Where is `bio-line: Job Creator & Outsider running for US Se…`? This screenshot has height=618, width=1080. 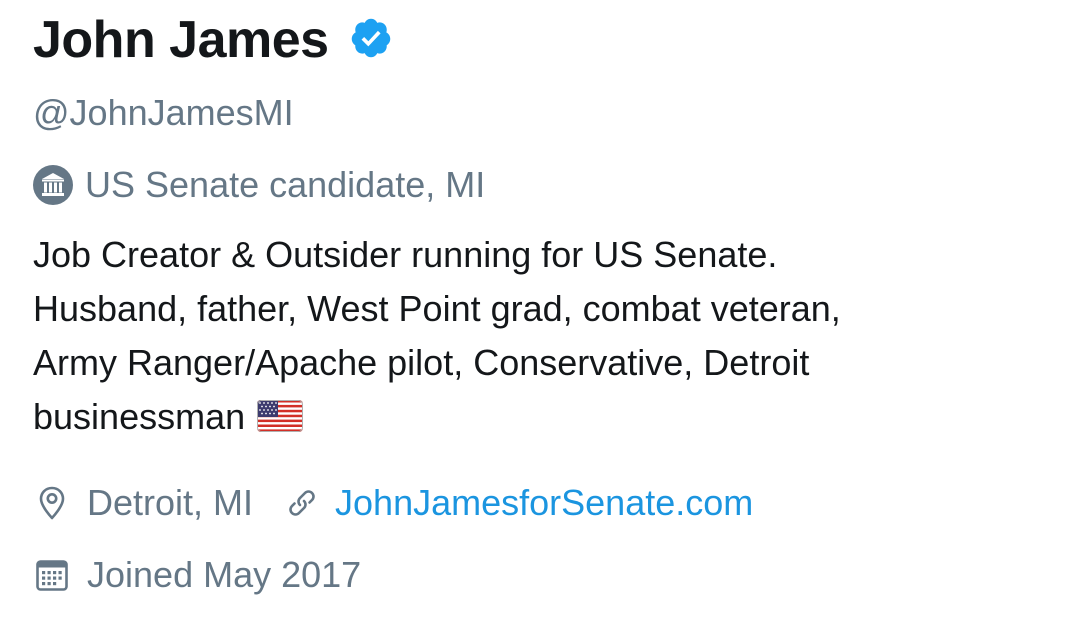
bio-line: Job Creator & Outsider running for US Se… is located at coordinates (405, 254).